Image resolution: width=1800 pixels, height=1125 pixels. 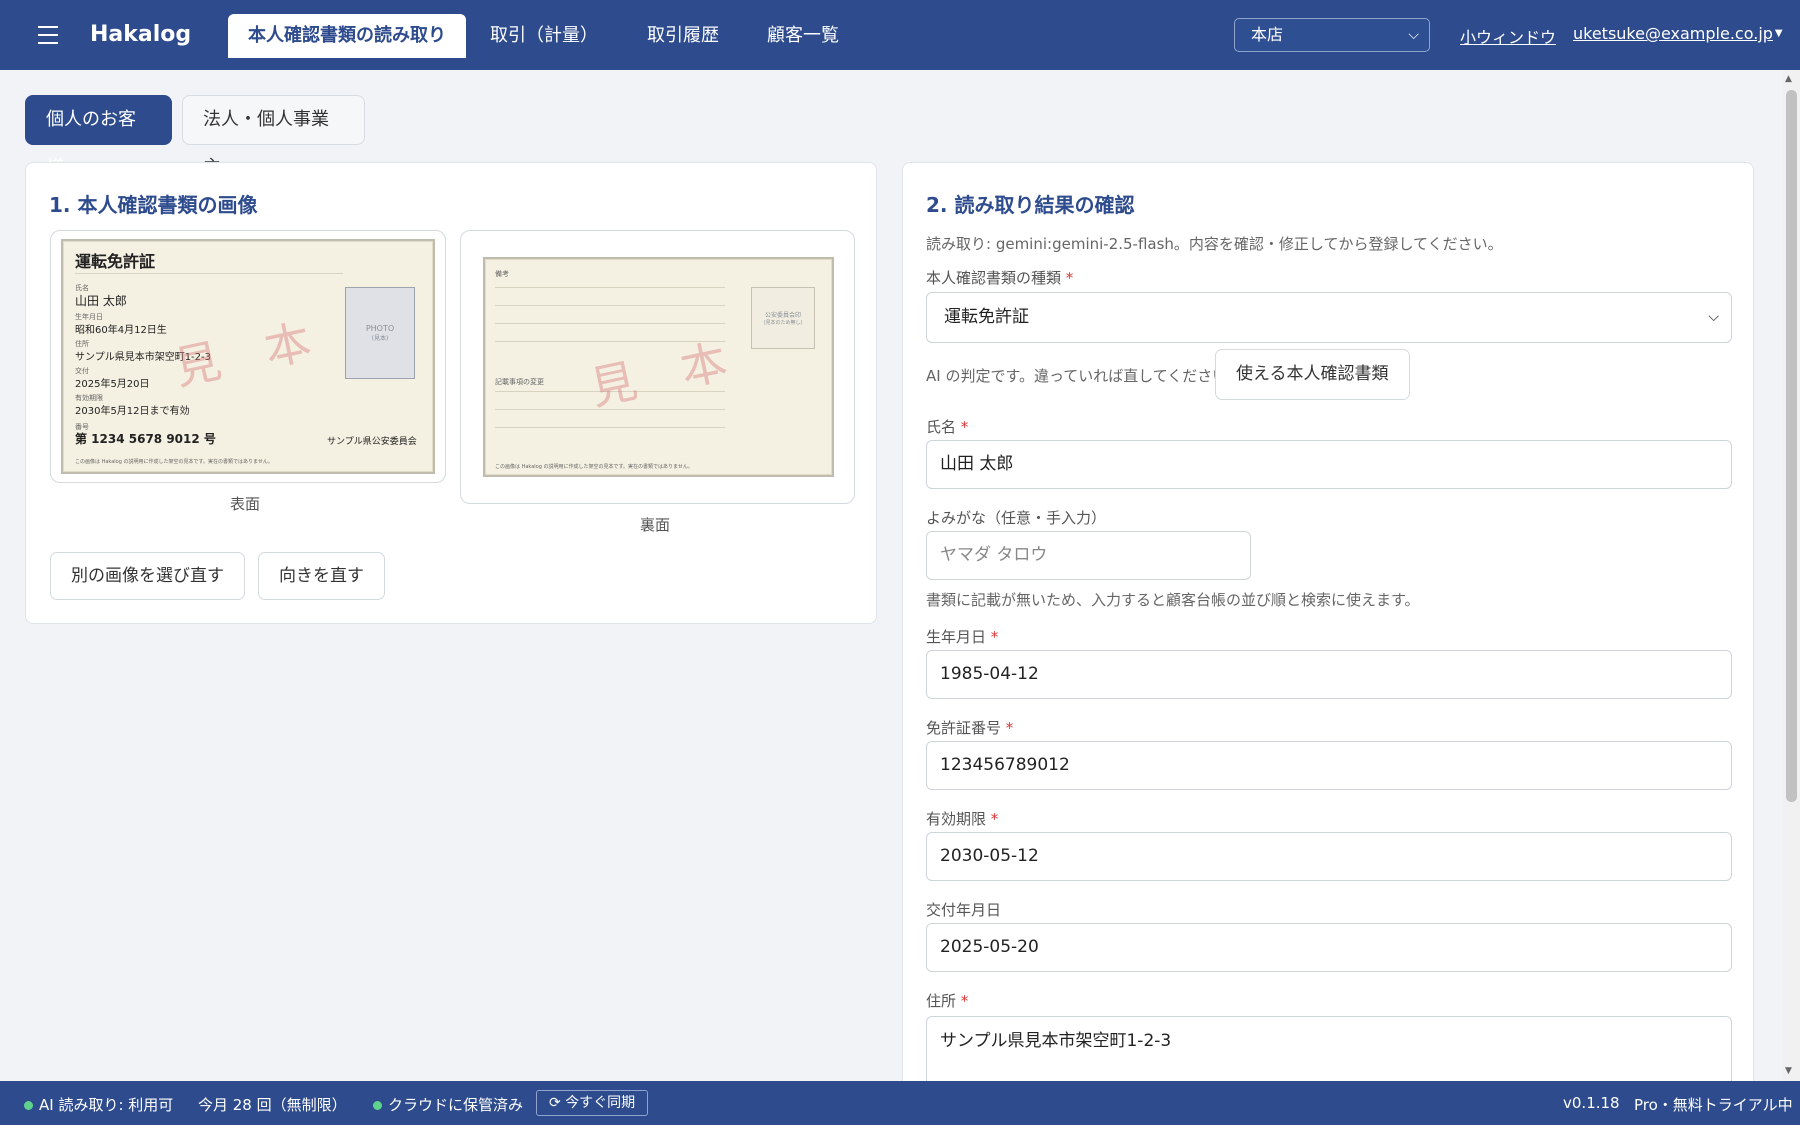 What do you see at coordinates (1329, 856) in the screenshot?
I see `expiry-input: 2030-05-12` at bounding box center [1329, 856].